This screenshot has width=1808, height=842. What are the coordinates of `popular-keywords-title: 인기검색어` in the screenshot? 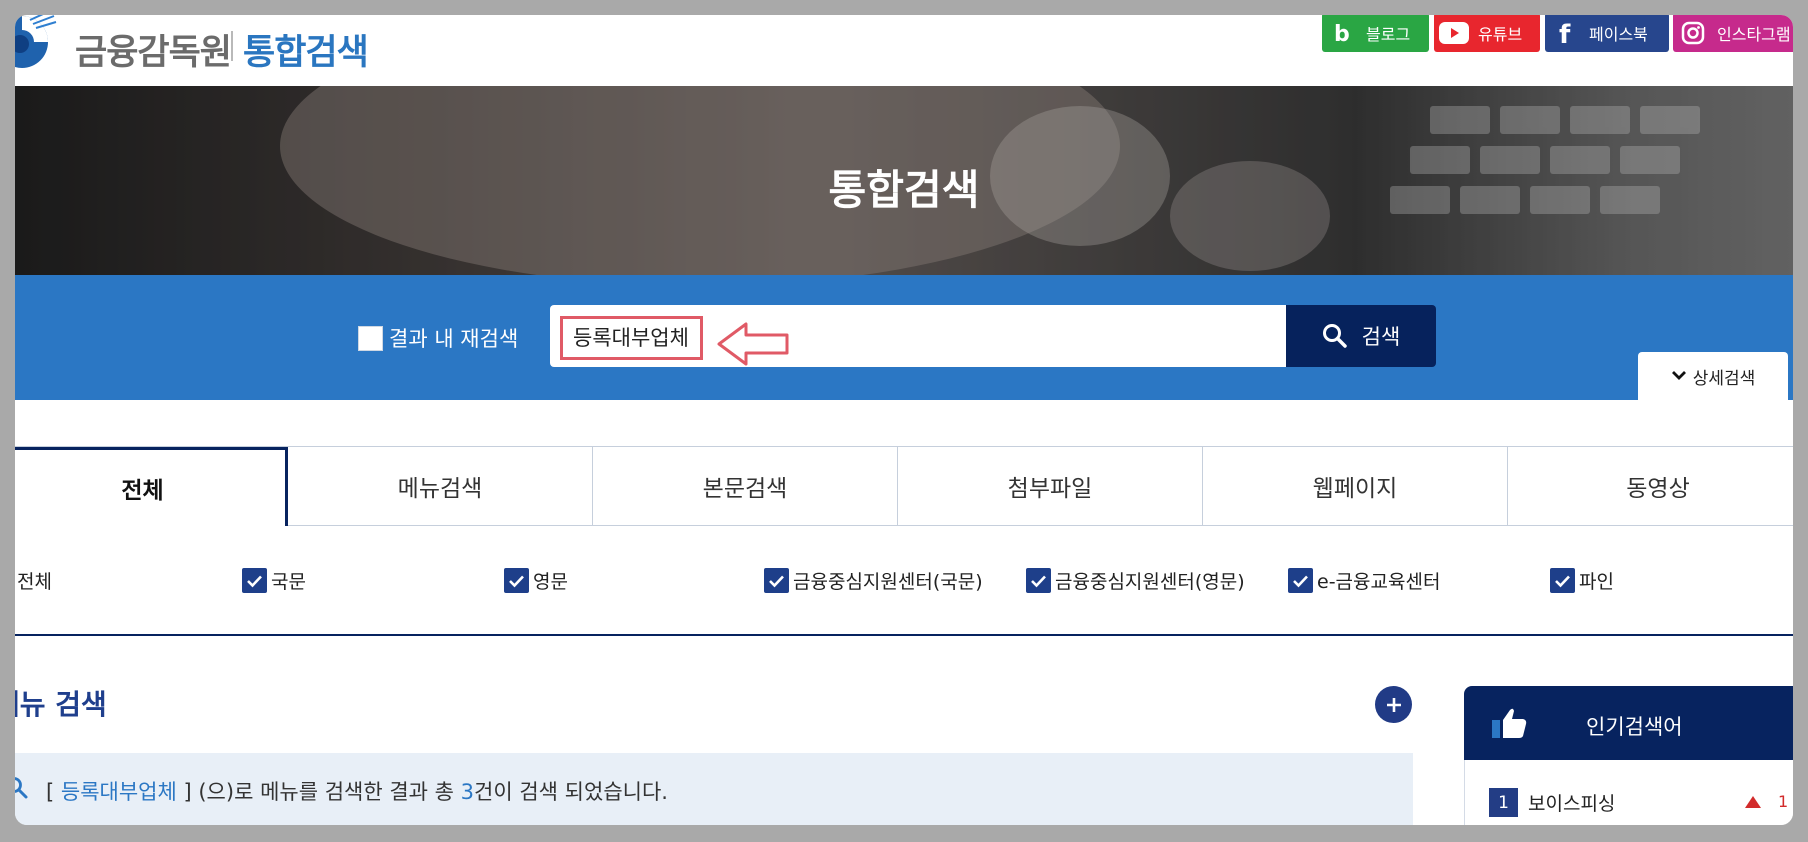 It's located at (1634, 727).